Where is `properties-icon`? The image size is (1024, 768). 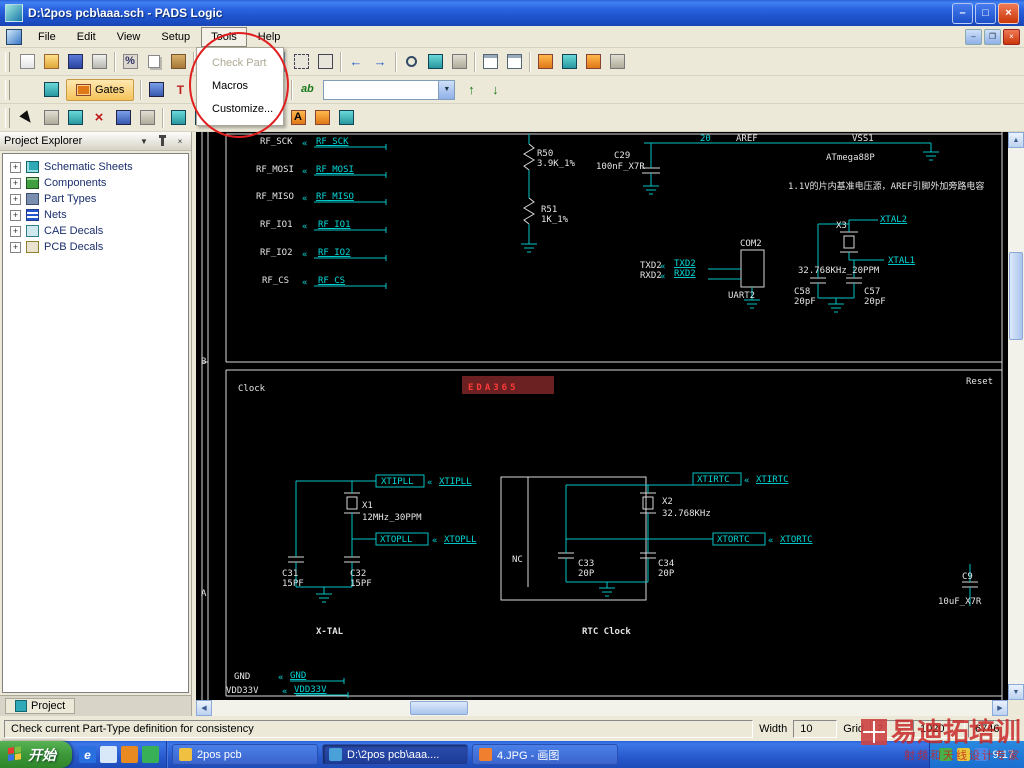
properties-icon is located at coordinates (123, 117).